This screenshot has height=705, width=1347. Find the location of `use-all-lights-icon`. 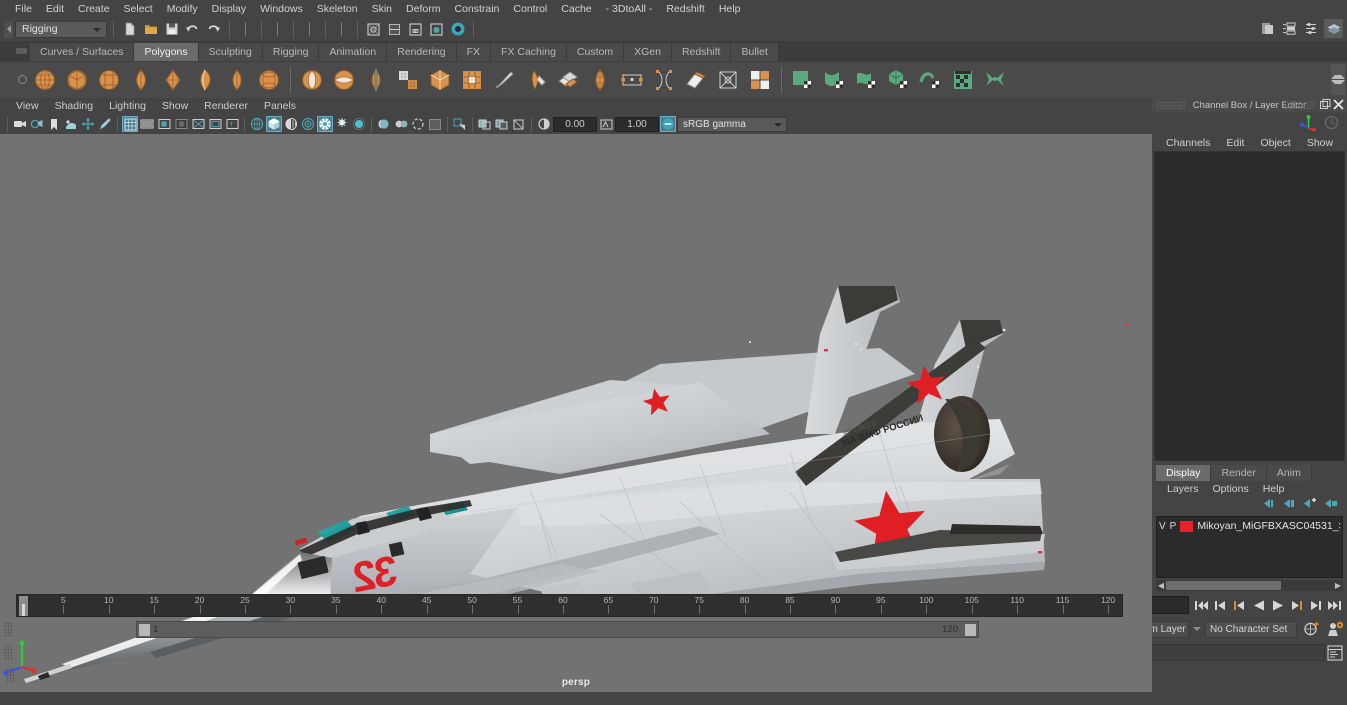

use-all-lights-icon is located at coordinates (325, 124).